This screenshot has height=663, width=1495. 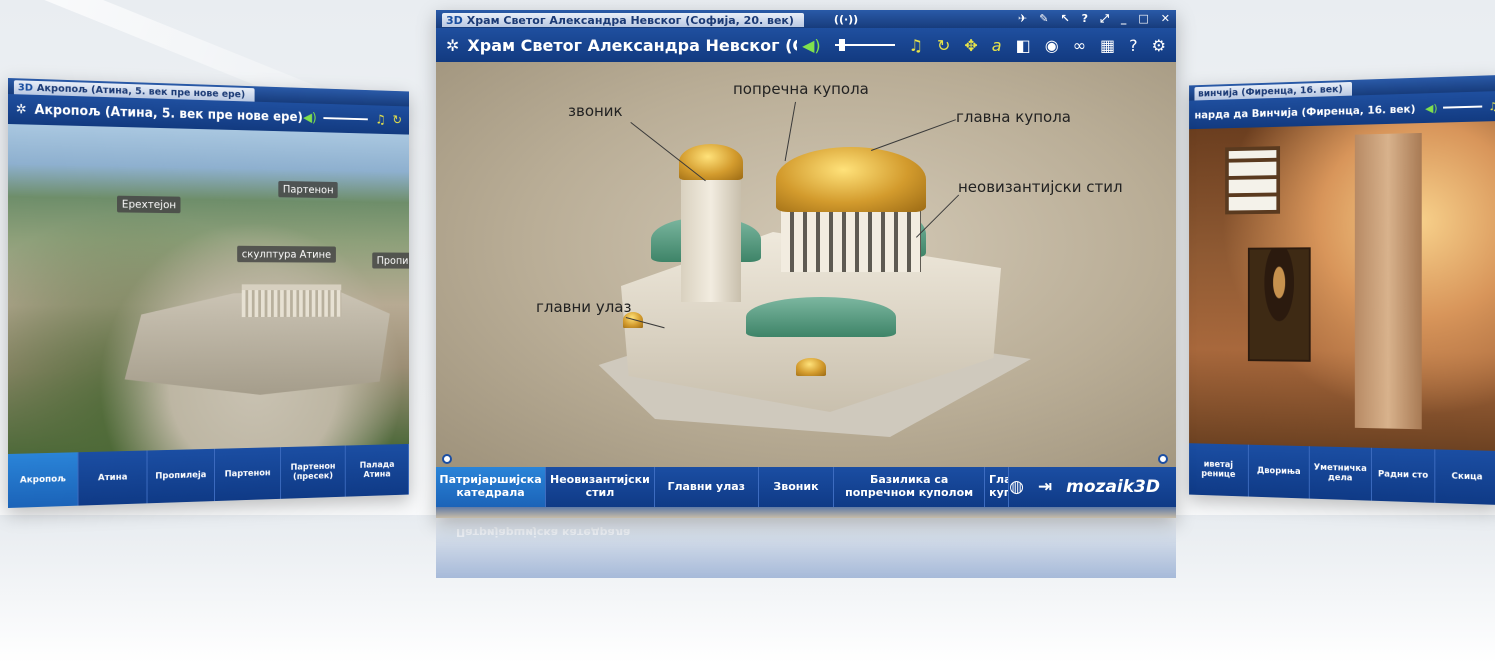 What do you see at coordinates (1104, 19) in the screenshot?
I see `restore-icon: ⤢` at bounding box center [1104, 19].